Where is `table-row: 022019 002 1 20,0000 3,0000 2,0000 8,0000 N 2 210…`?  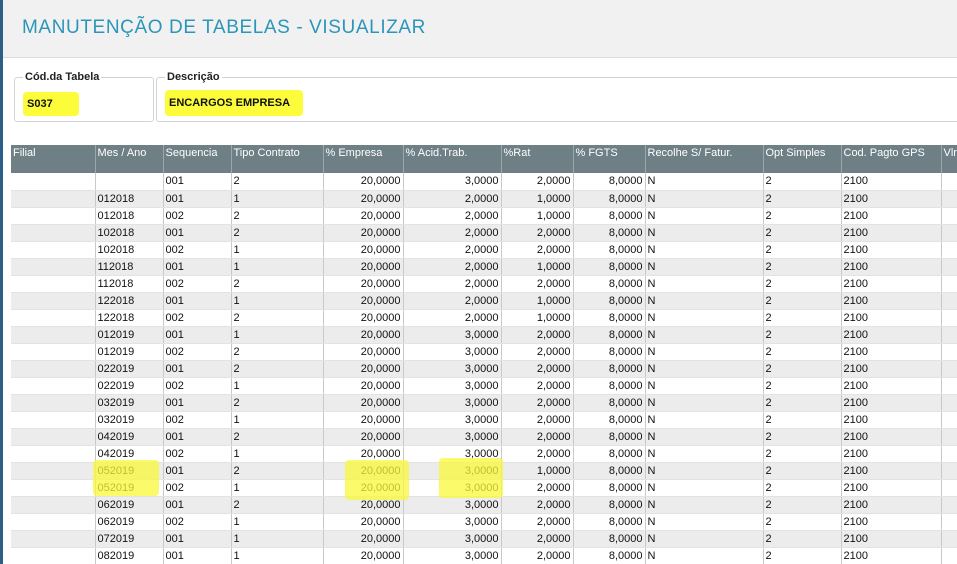
table-row: 022019 002 1 20,0000 3,0000 2,0000 8,0000 N 2 210… is located at coordinates (484, 386).